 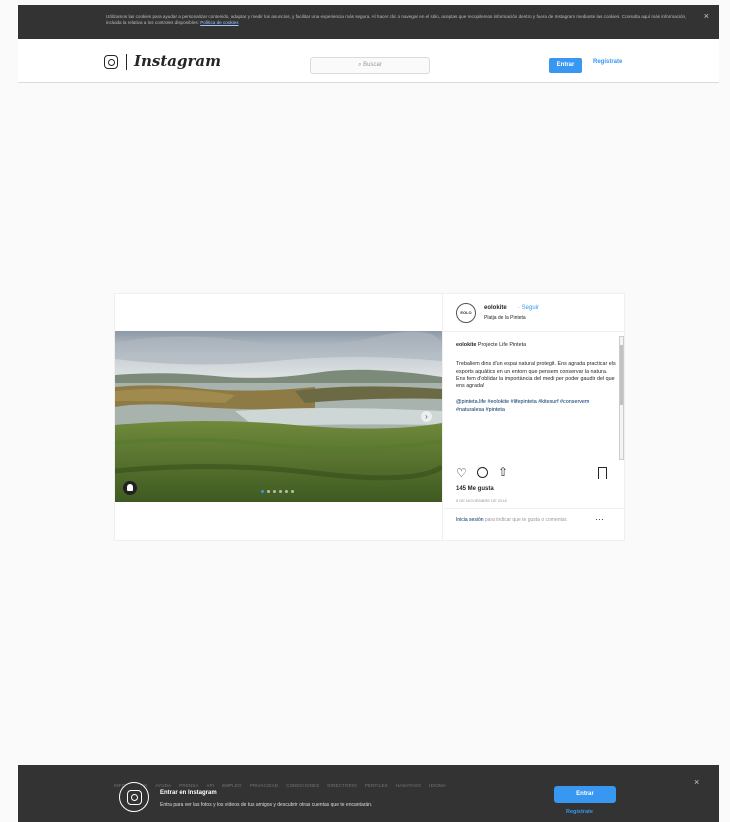 What do you see at coordinates (408, 785) in the screenshot?
I see `footer-link: HASHTAGS` at bounding box center [408, 785].